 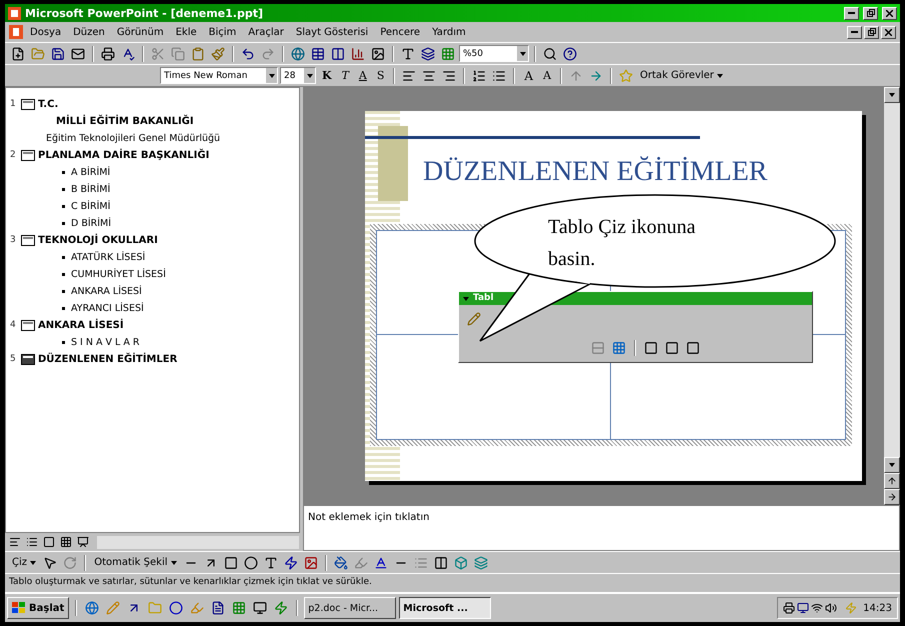 What do you see at coordinates (13, 104) in the screenshot?
I see `slide-number: 1` at bounding box center [13, 104].